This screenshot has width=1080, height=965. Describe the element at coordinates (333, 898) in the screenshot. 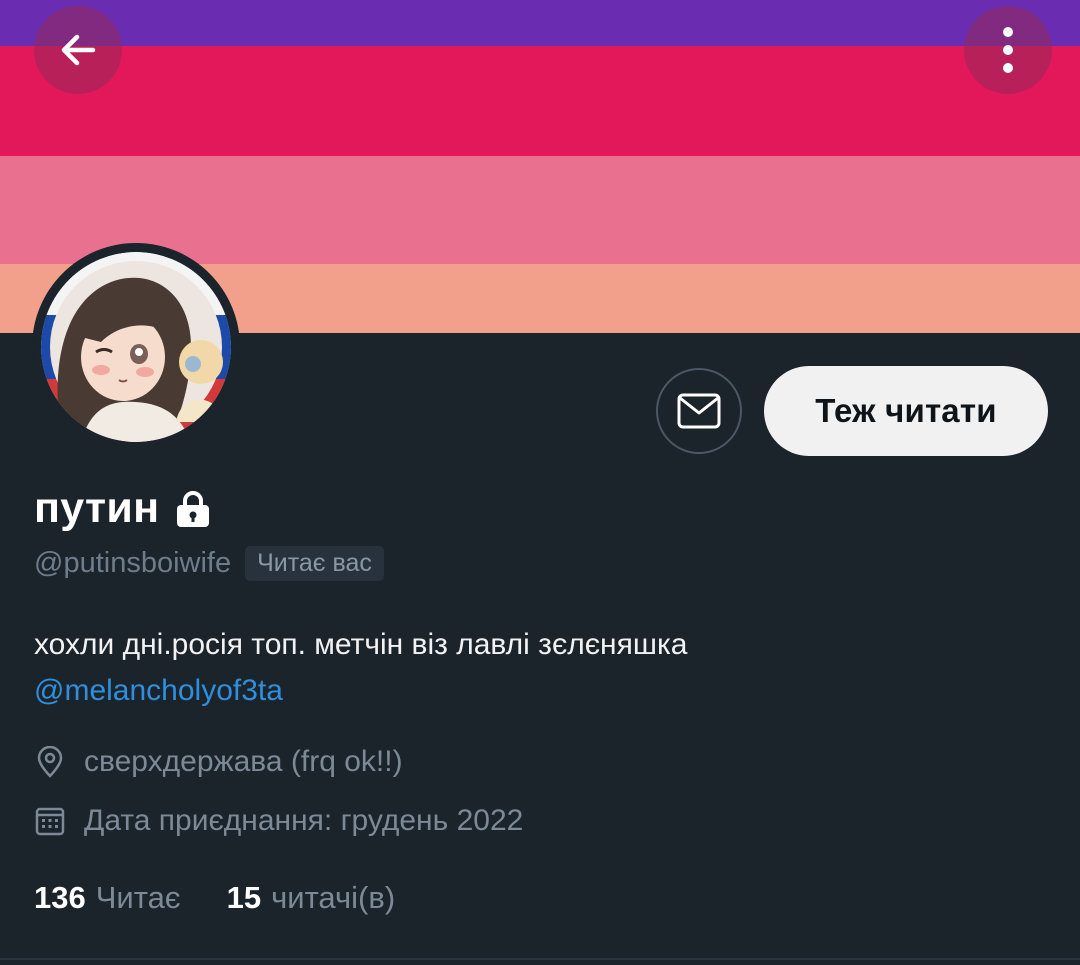

I see `followers-label: читачі(в)` at that location.